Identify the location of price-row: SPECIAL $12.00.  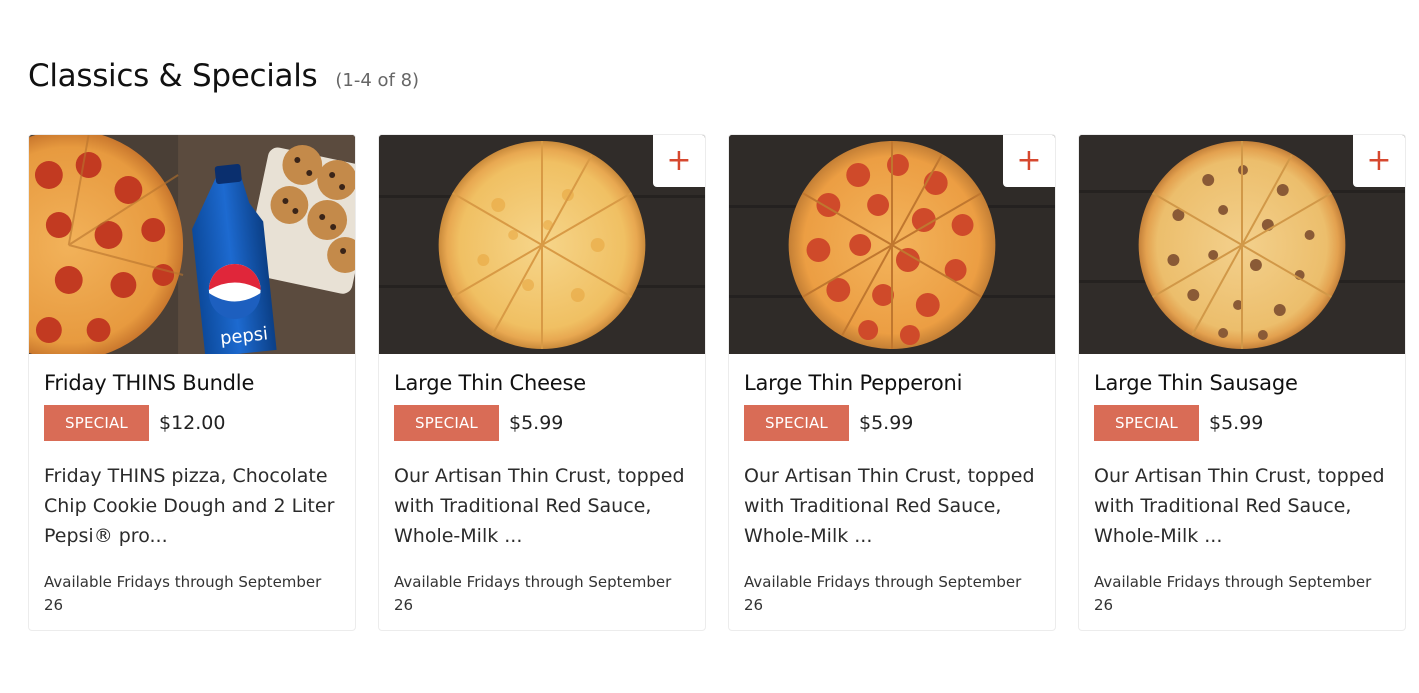
(192, 423).